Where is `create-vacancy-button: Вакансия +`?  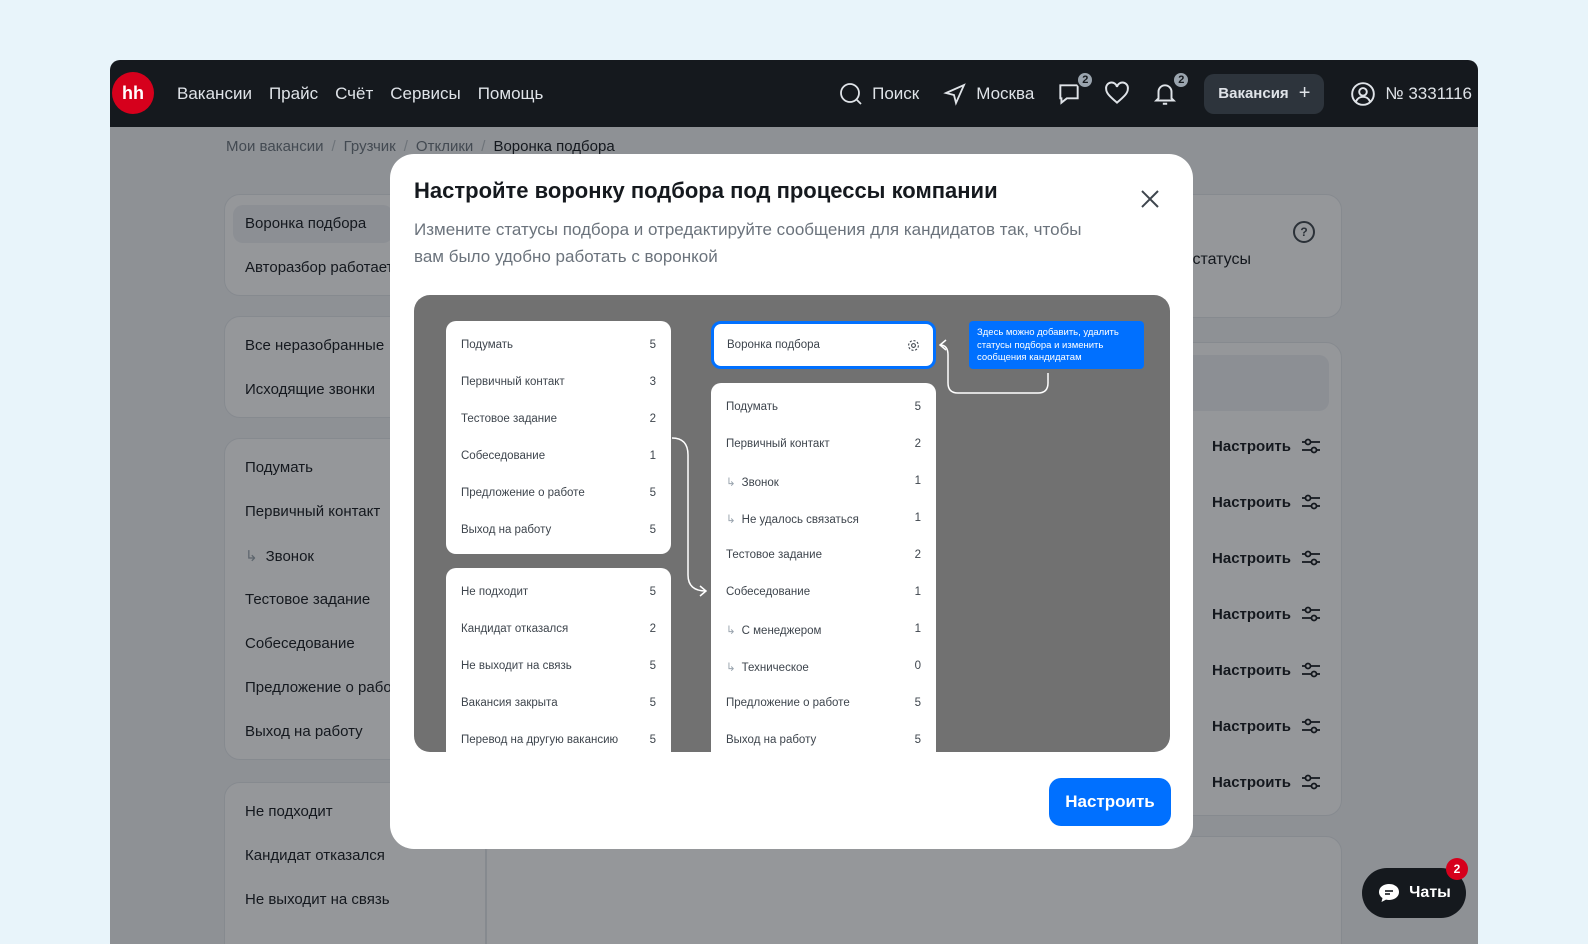
create-vacancy-button: Вакансия + is located at coordinates (1264, 93).